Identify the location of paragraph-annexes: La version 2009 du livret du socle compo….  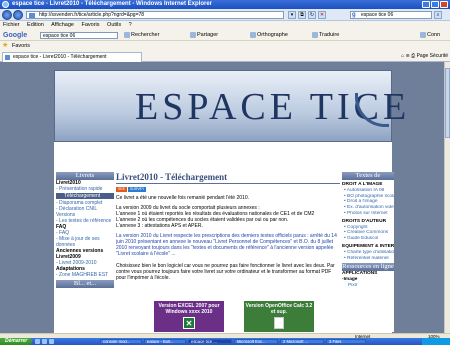
(215, 217).